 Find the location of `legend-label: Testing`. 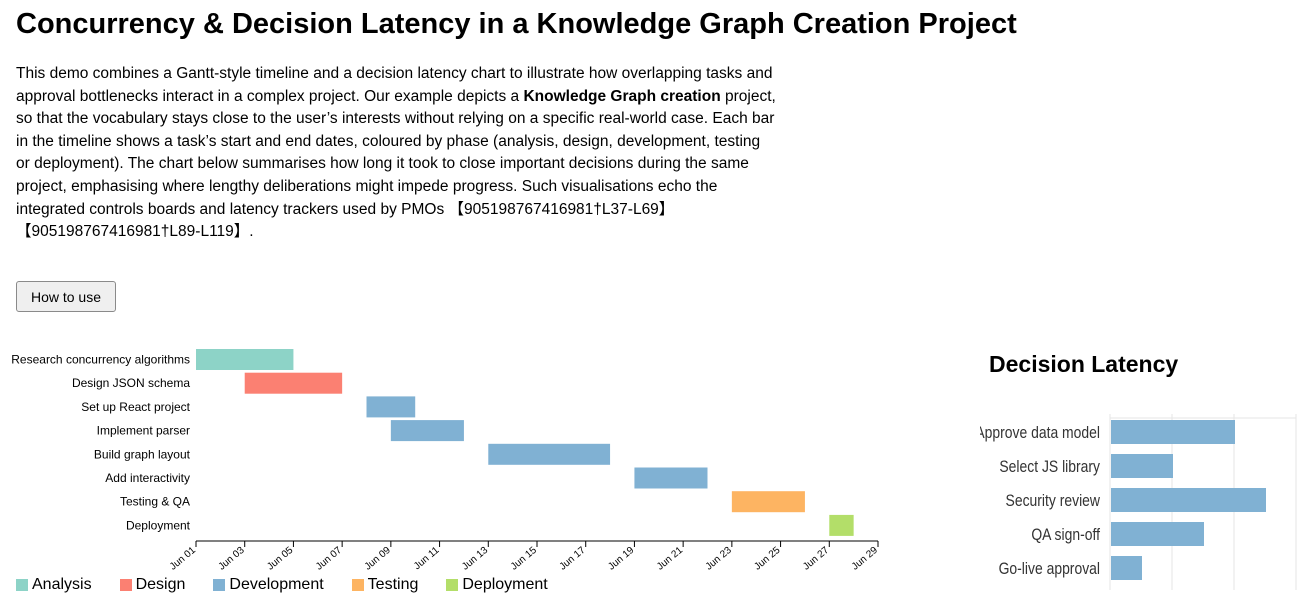

legend-label: Testing is located at coordinates (393, 584).